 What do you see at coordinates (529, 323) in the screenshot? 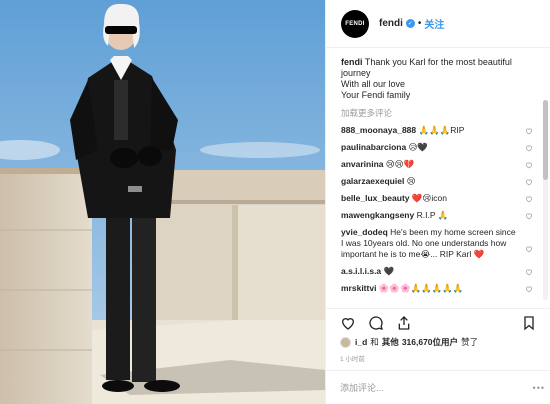
I see `bookmark-icon` at bounding box center [529, 323].